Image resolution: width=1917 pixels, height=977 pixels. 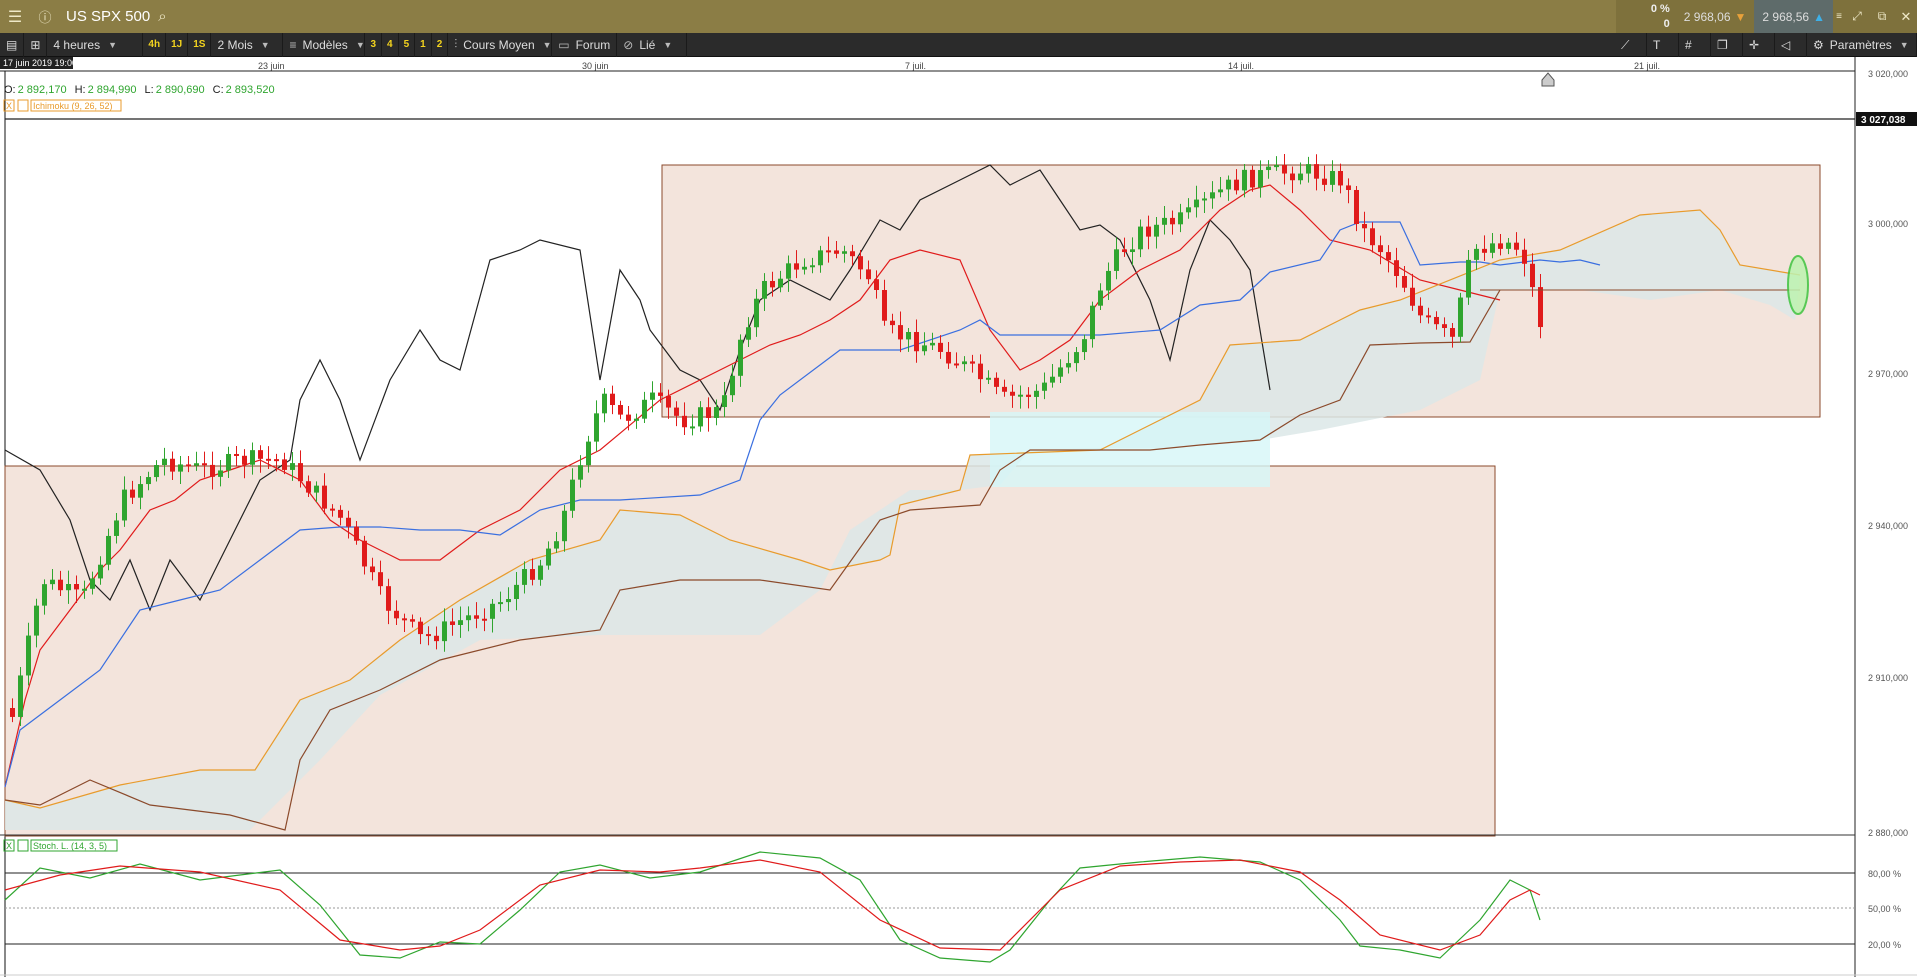 I want to click on text-tool-icon: T, so click(x=1663, y=45).